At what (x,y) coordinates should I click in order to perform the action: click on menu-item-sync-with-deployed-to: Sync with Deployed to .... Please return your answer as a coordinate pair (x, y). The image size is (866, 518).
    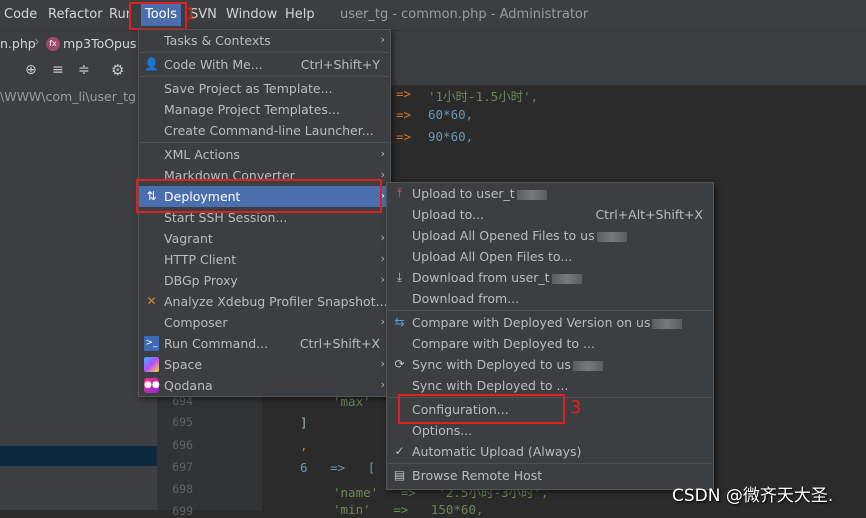
    Looking at the image, I should click on (550, 385).